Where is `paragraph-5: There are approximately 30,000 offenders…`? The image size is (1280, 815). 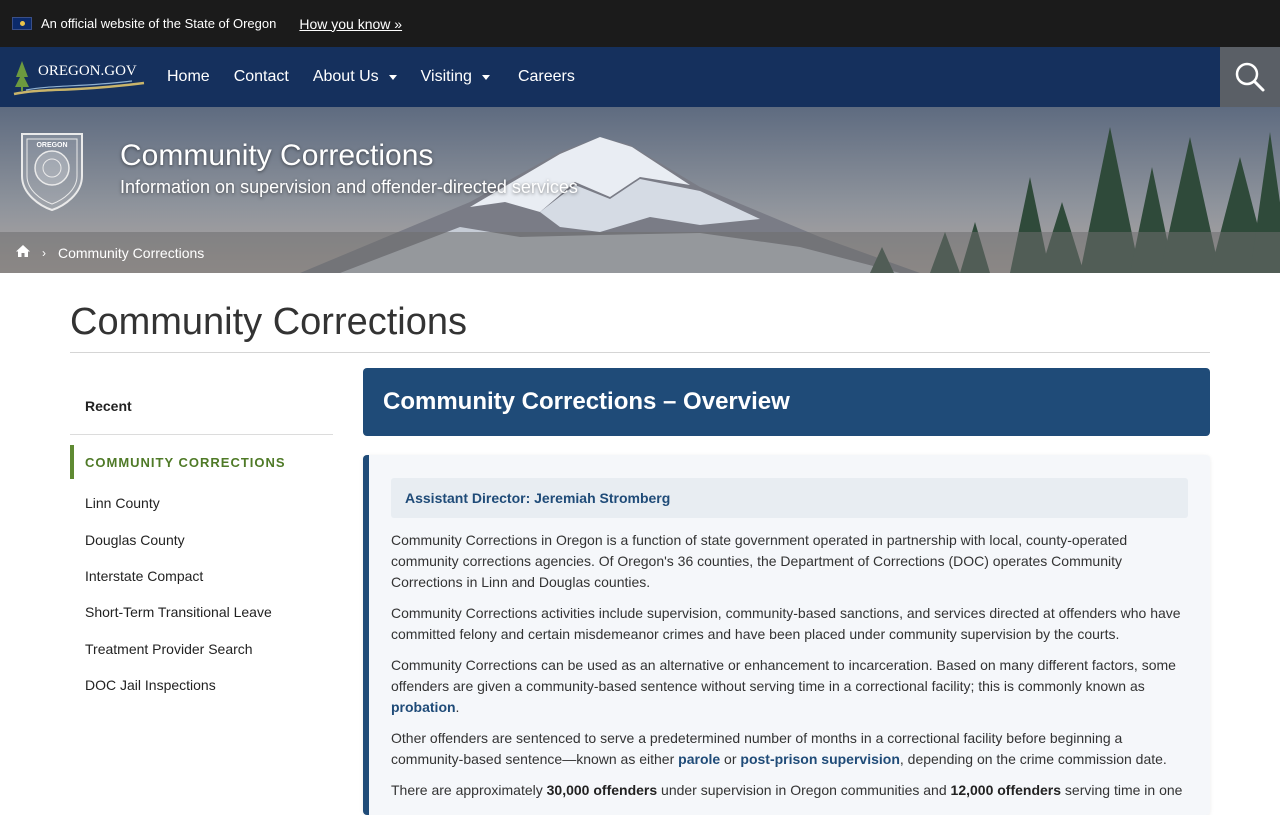
paragraph-5: There are approximately 30,000 offenders… is located at coordinates (791, 790).